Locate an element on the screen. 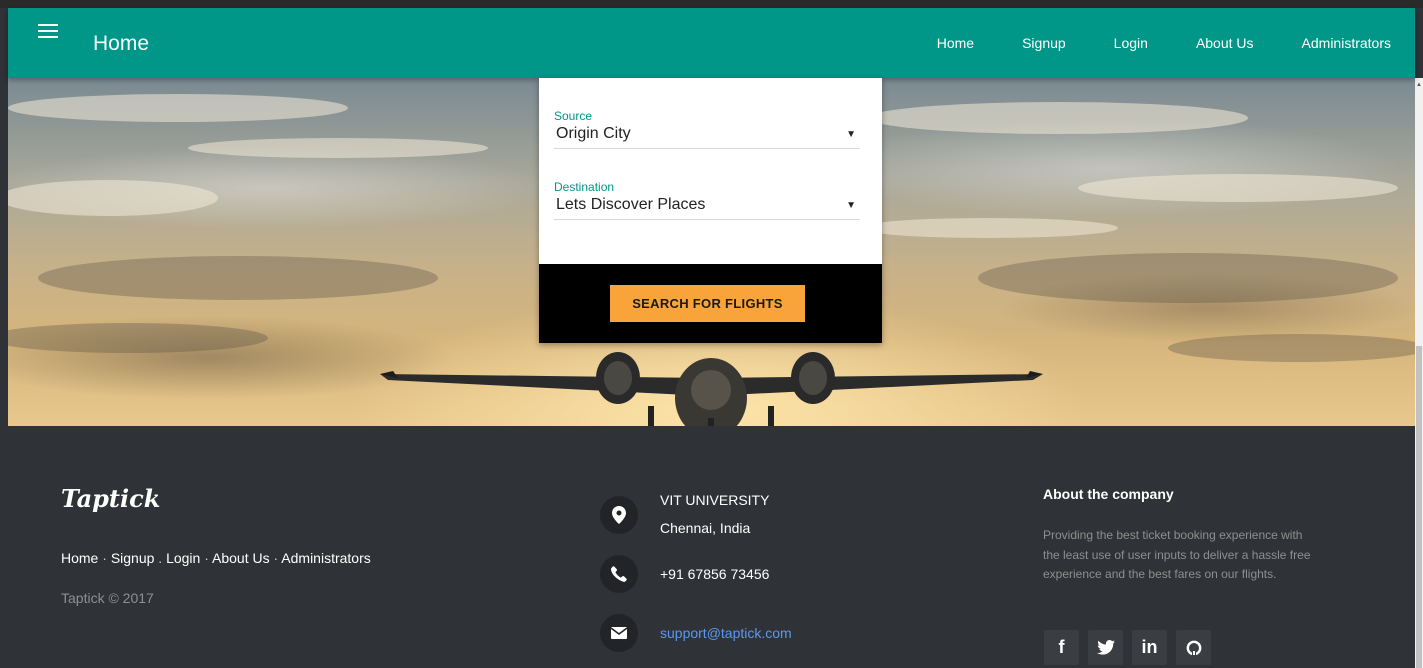  contact-email: support@taptick.com is located at coordinates (696, 633).